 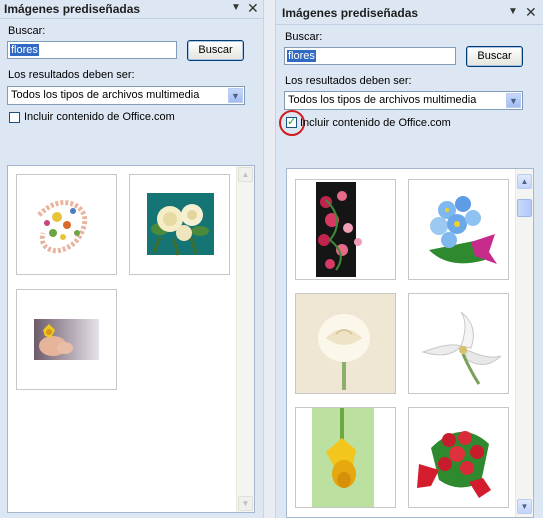 I want to click on white-lily-image, so click(x=461, y=348).